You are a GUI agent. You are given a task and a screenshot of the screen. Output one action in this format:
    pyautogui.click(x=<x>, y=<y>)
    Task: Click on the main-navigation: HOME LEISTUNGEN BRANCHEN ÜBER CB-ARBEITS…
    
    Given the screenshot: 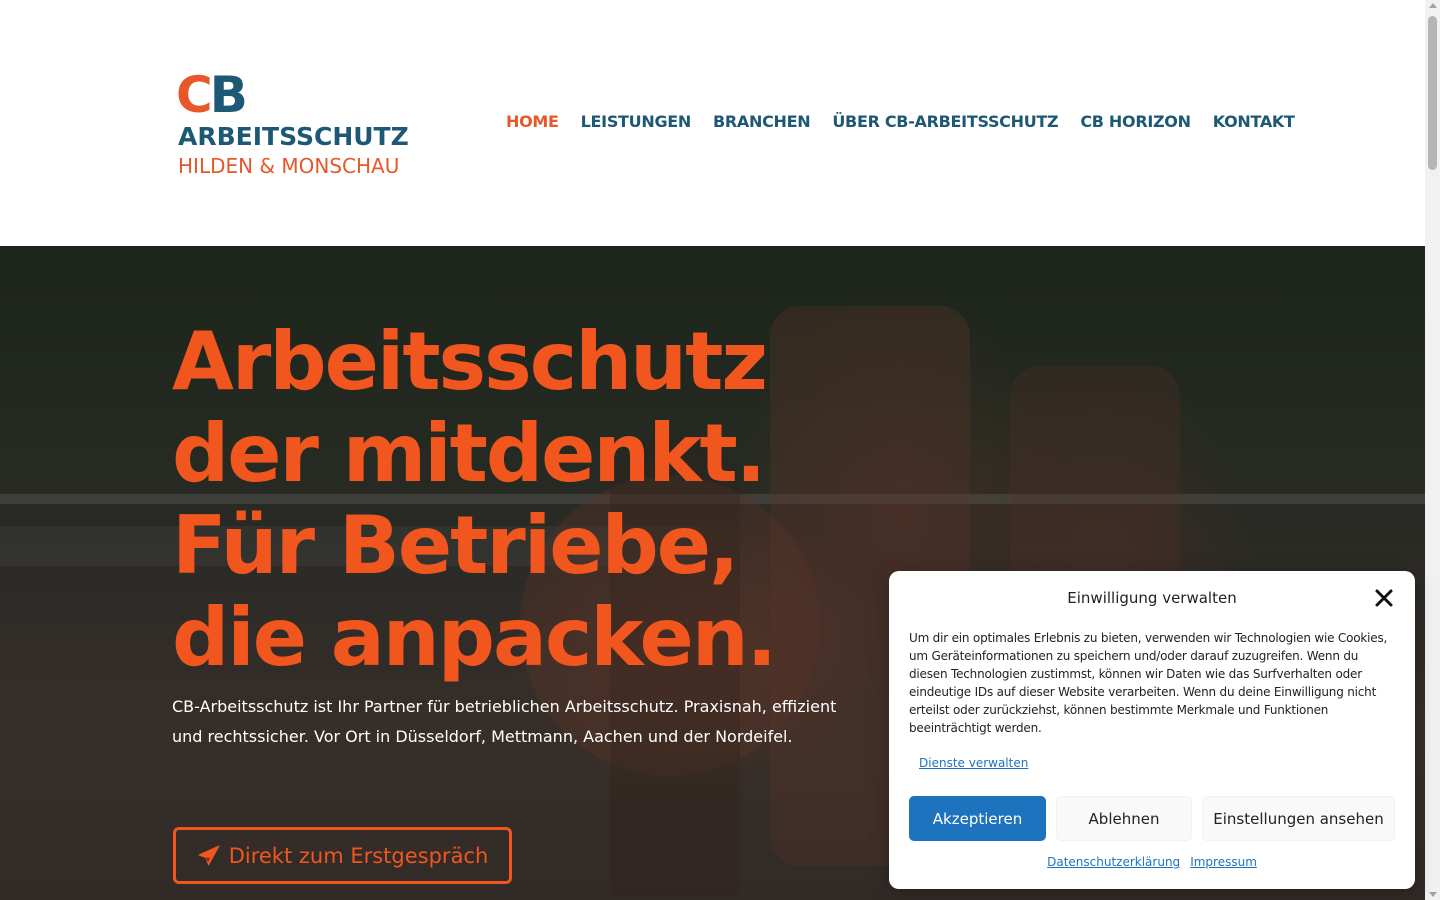 What is the action you would take?
    pyautogui.click(x=900, y=121)
    